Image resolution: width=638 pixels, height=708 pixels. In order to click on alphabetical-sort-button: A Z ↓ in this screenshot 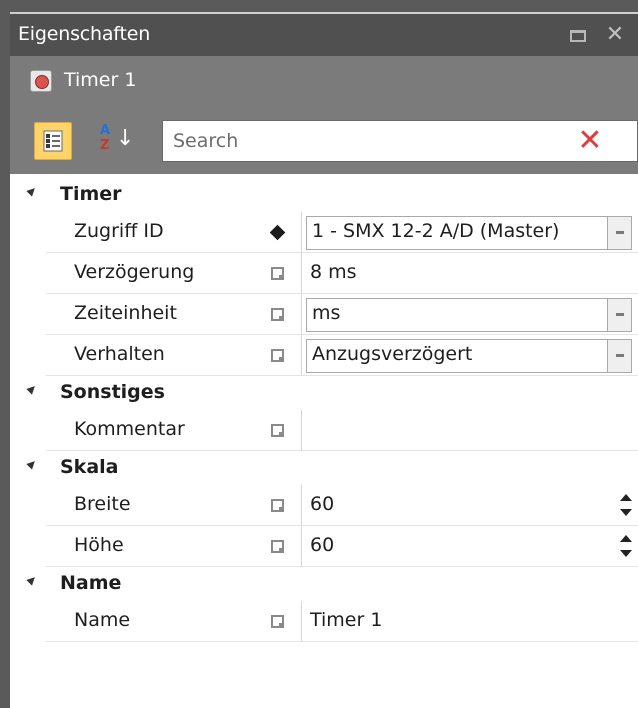, I will do `click(110, 141)`.